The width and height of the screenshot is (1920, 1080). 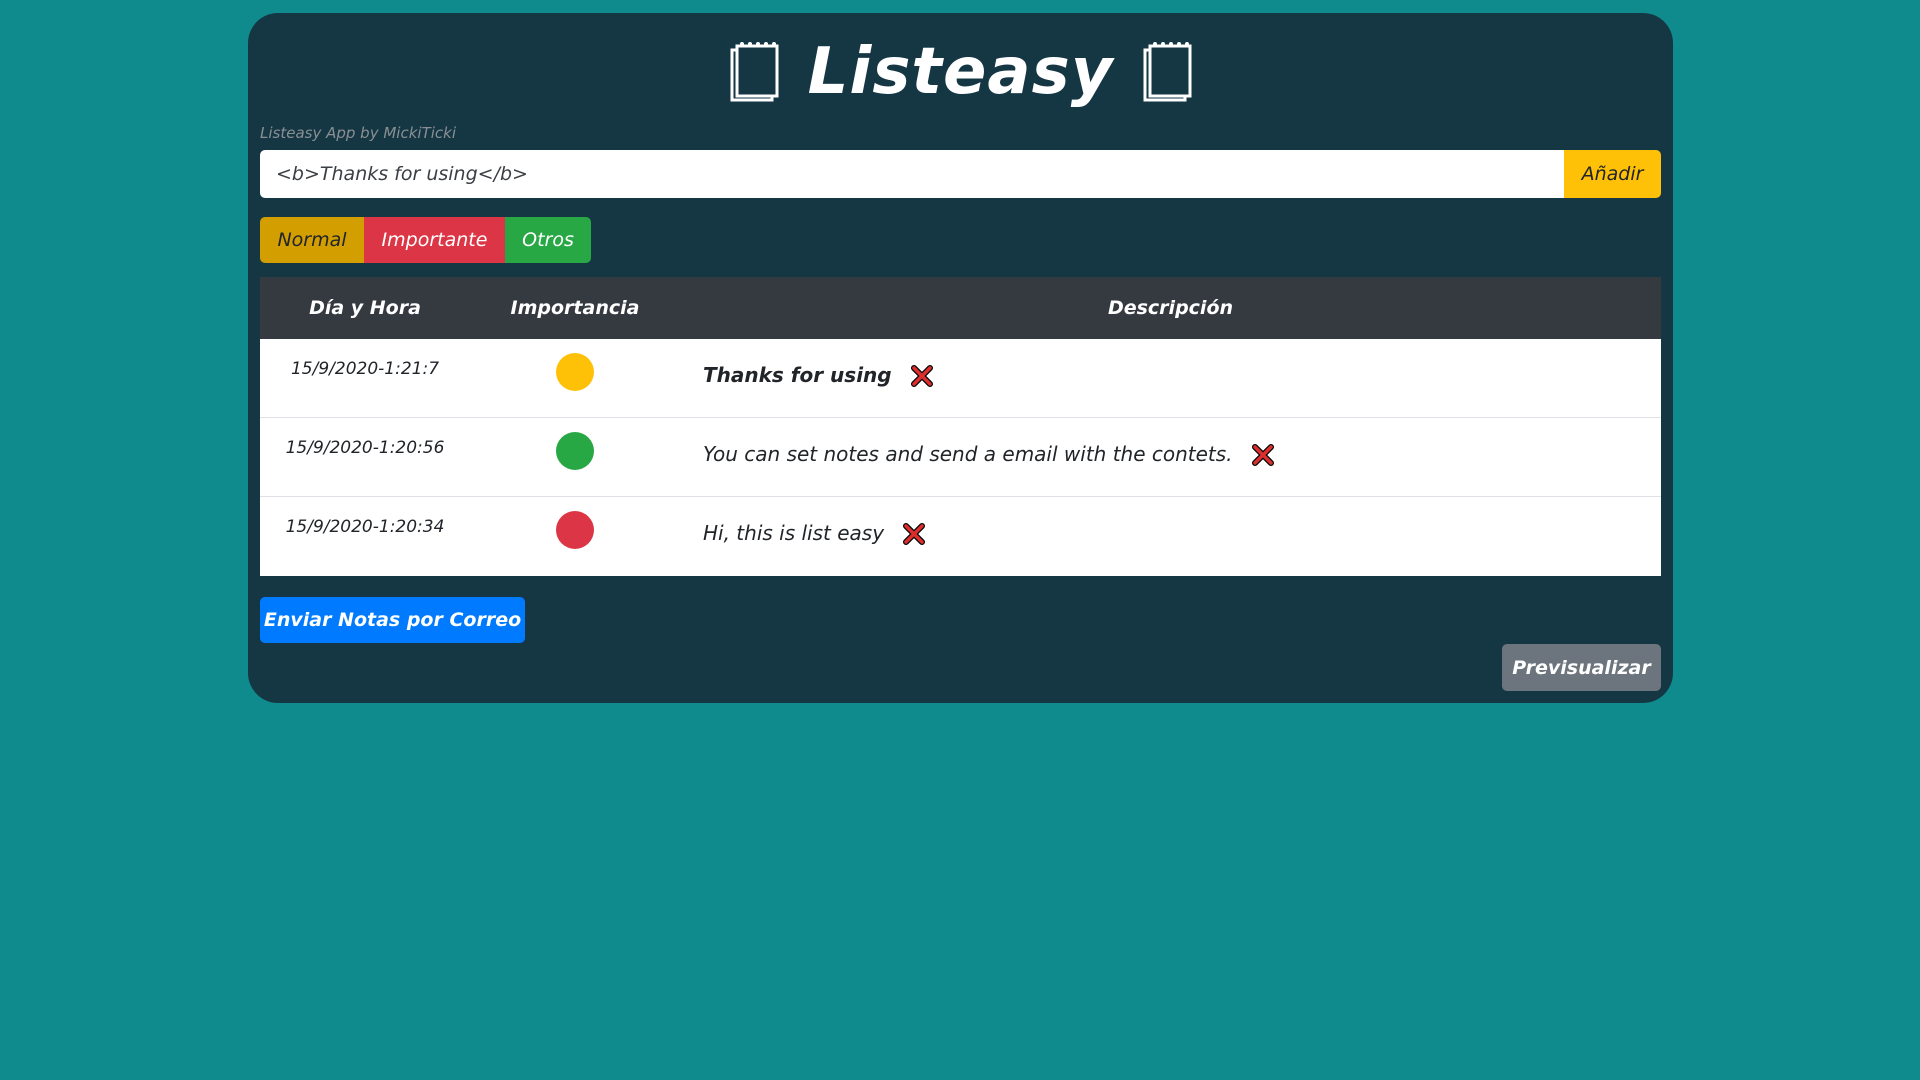 I want to click on app-title: Listeasy, so click(x=960, y=72).